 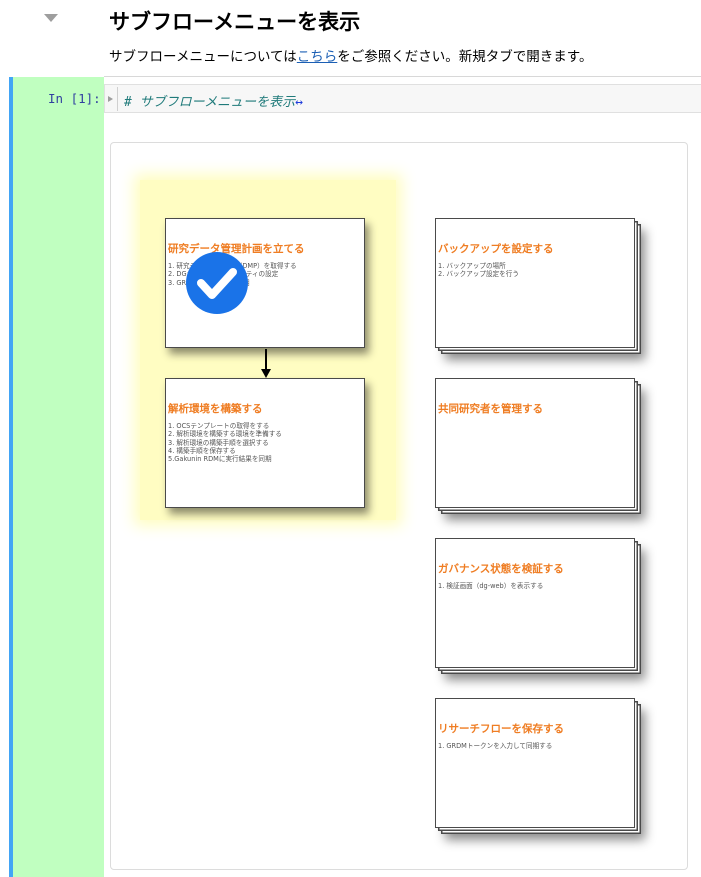 I want to click on card-step: 2. バックアップ設定を行う, so click(x=478, y=274).